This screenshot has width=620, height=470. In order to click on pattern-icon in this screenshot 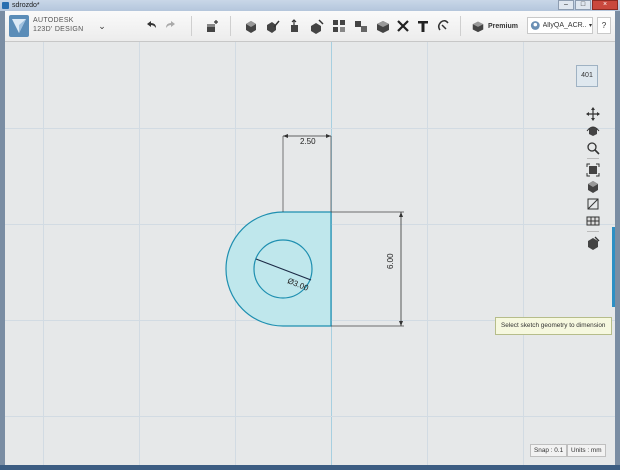, I will do `click(339, 26)`.